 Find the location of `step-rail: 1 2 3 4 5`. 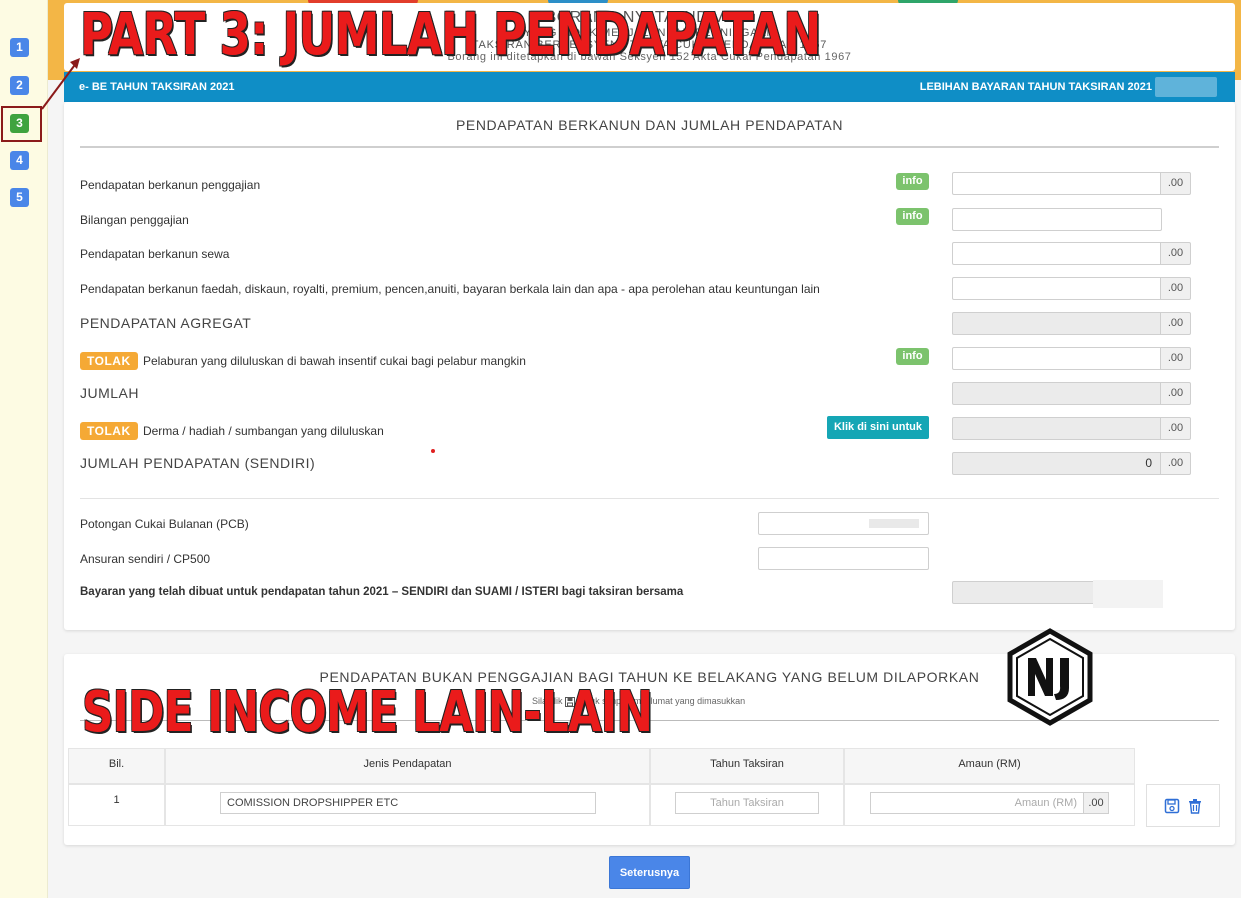

step-rail: 1 2 3 4 5 is located at coordinates (24, 449).